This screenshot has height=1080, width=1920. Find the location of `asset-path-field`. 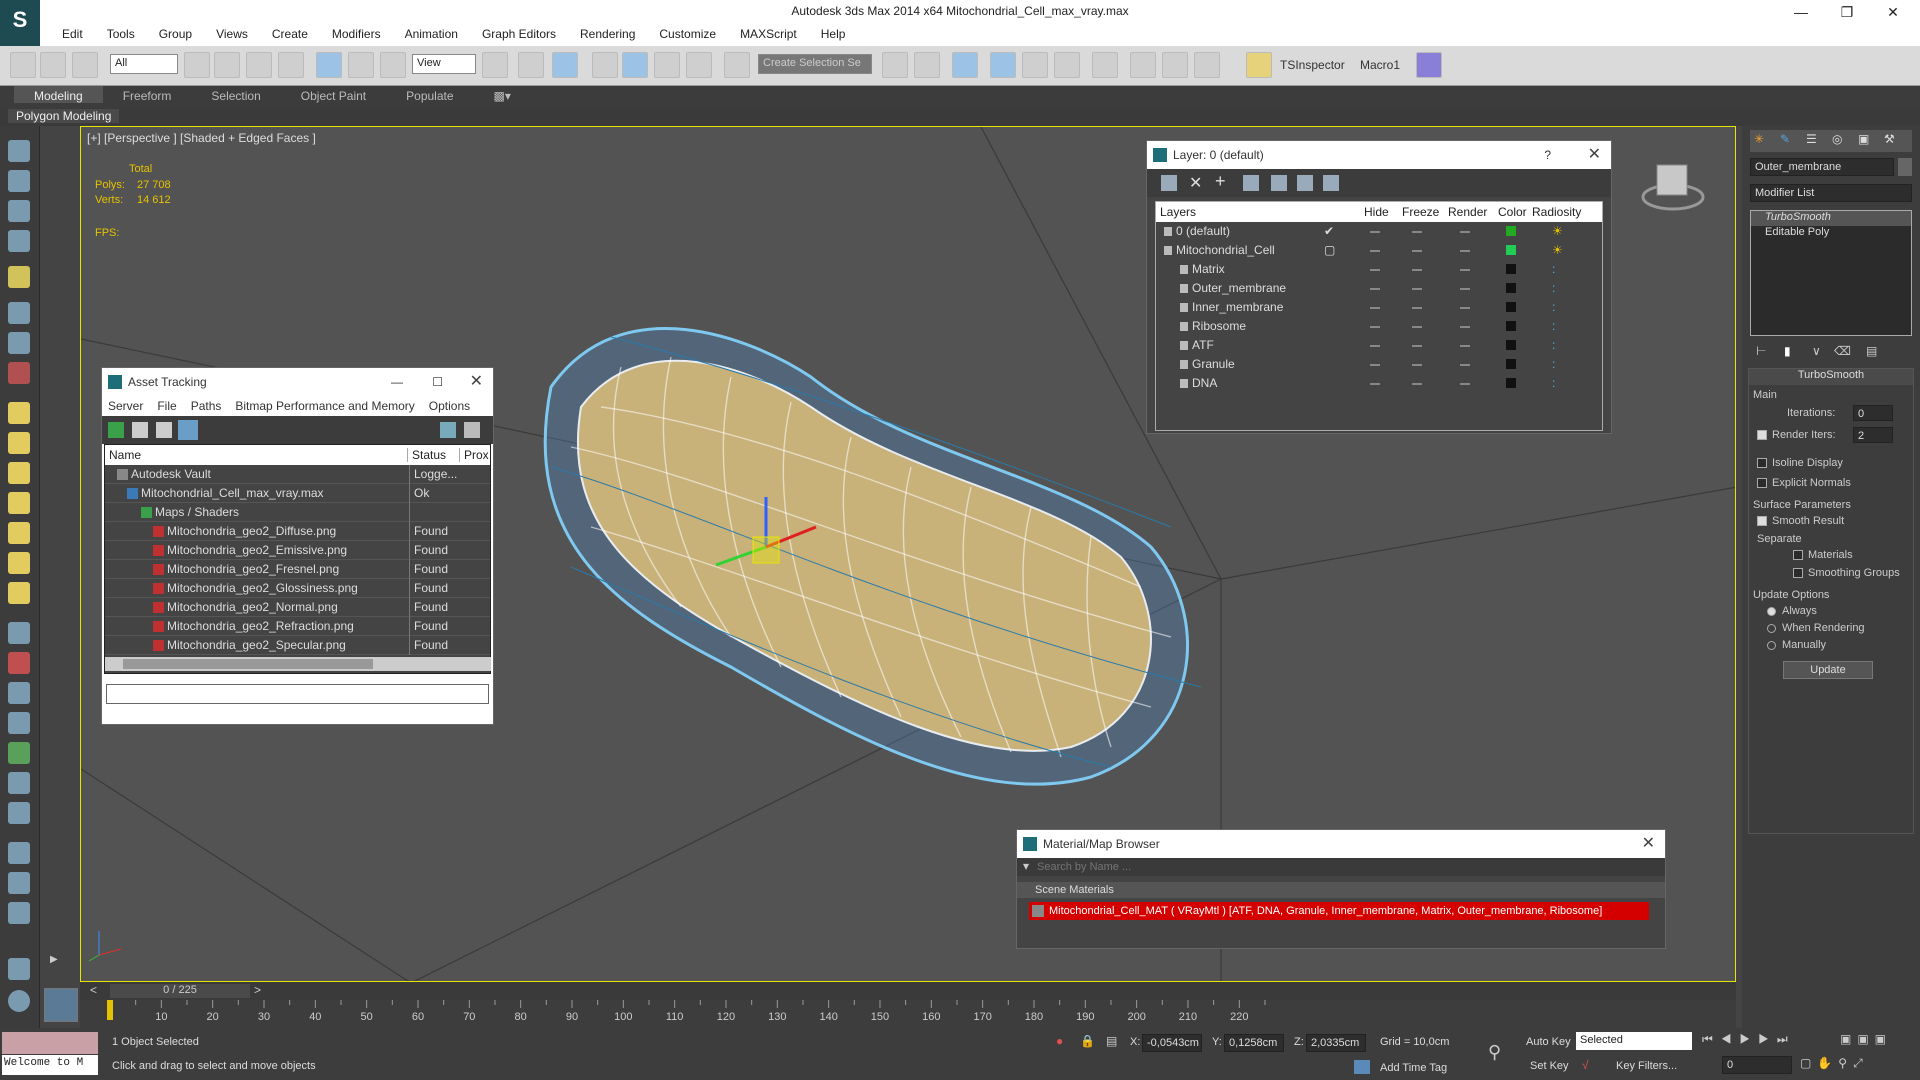

asset-path-field is located at coordinates (297, 694).